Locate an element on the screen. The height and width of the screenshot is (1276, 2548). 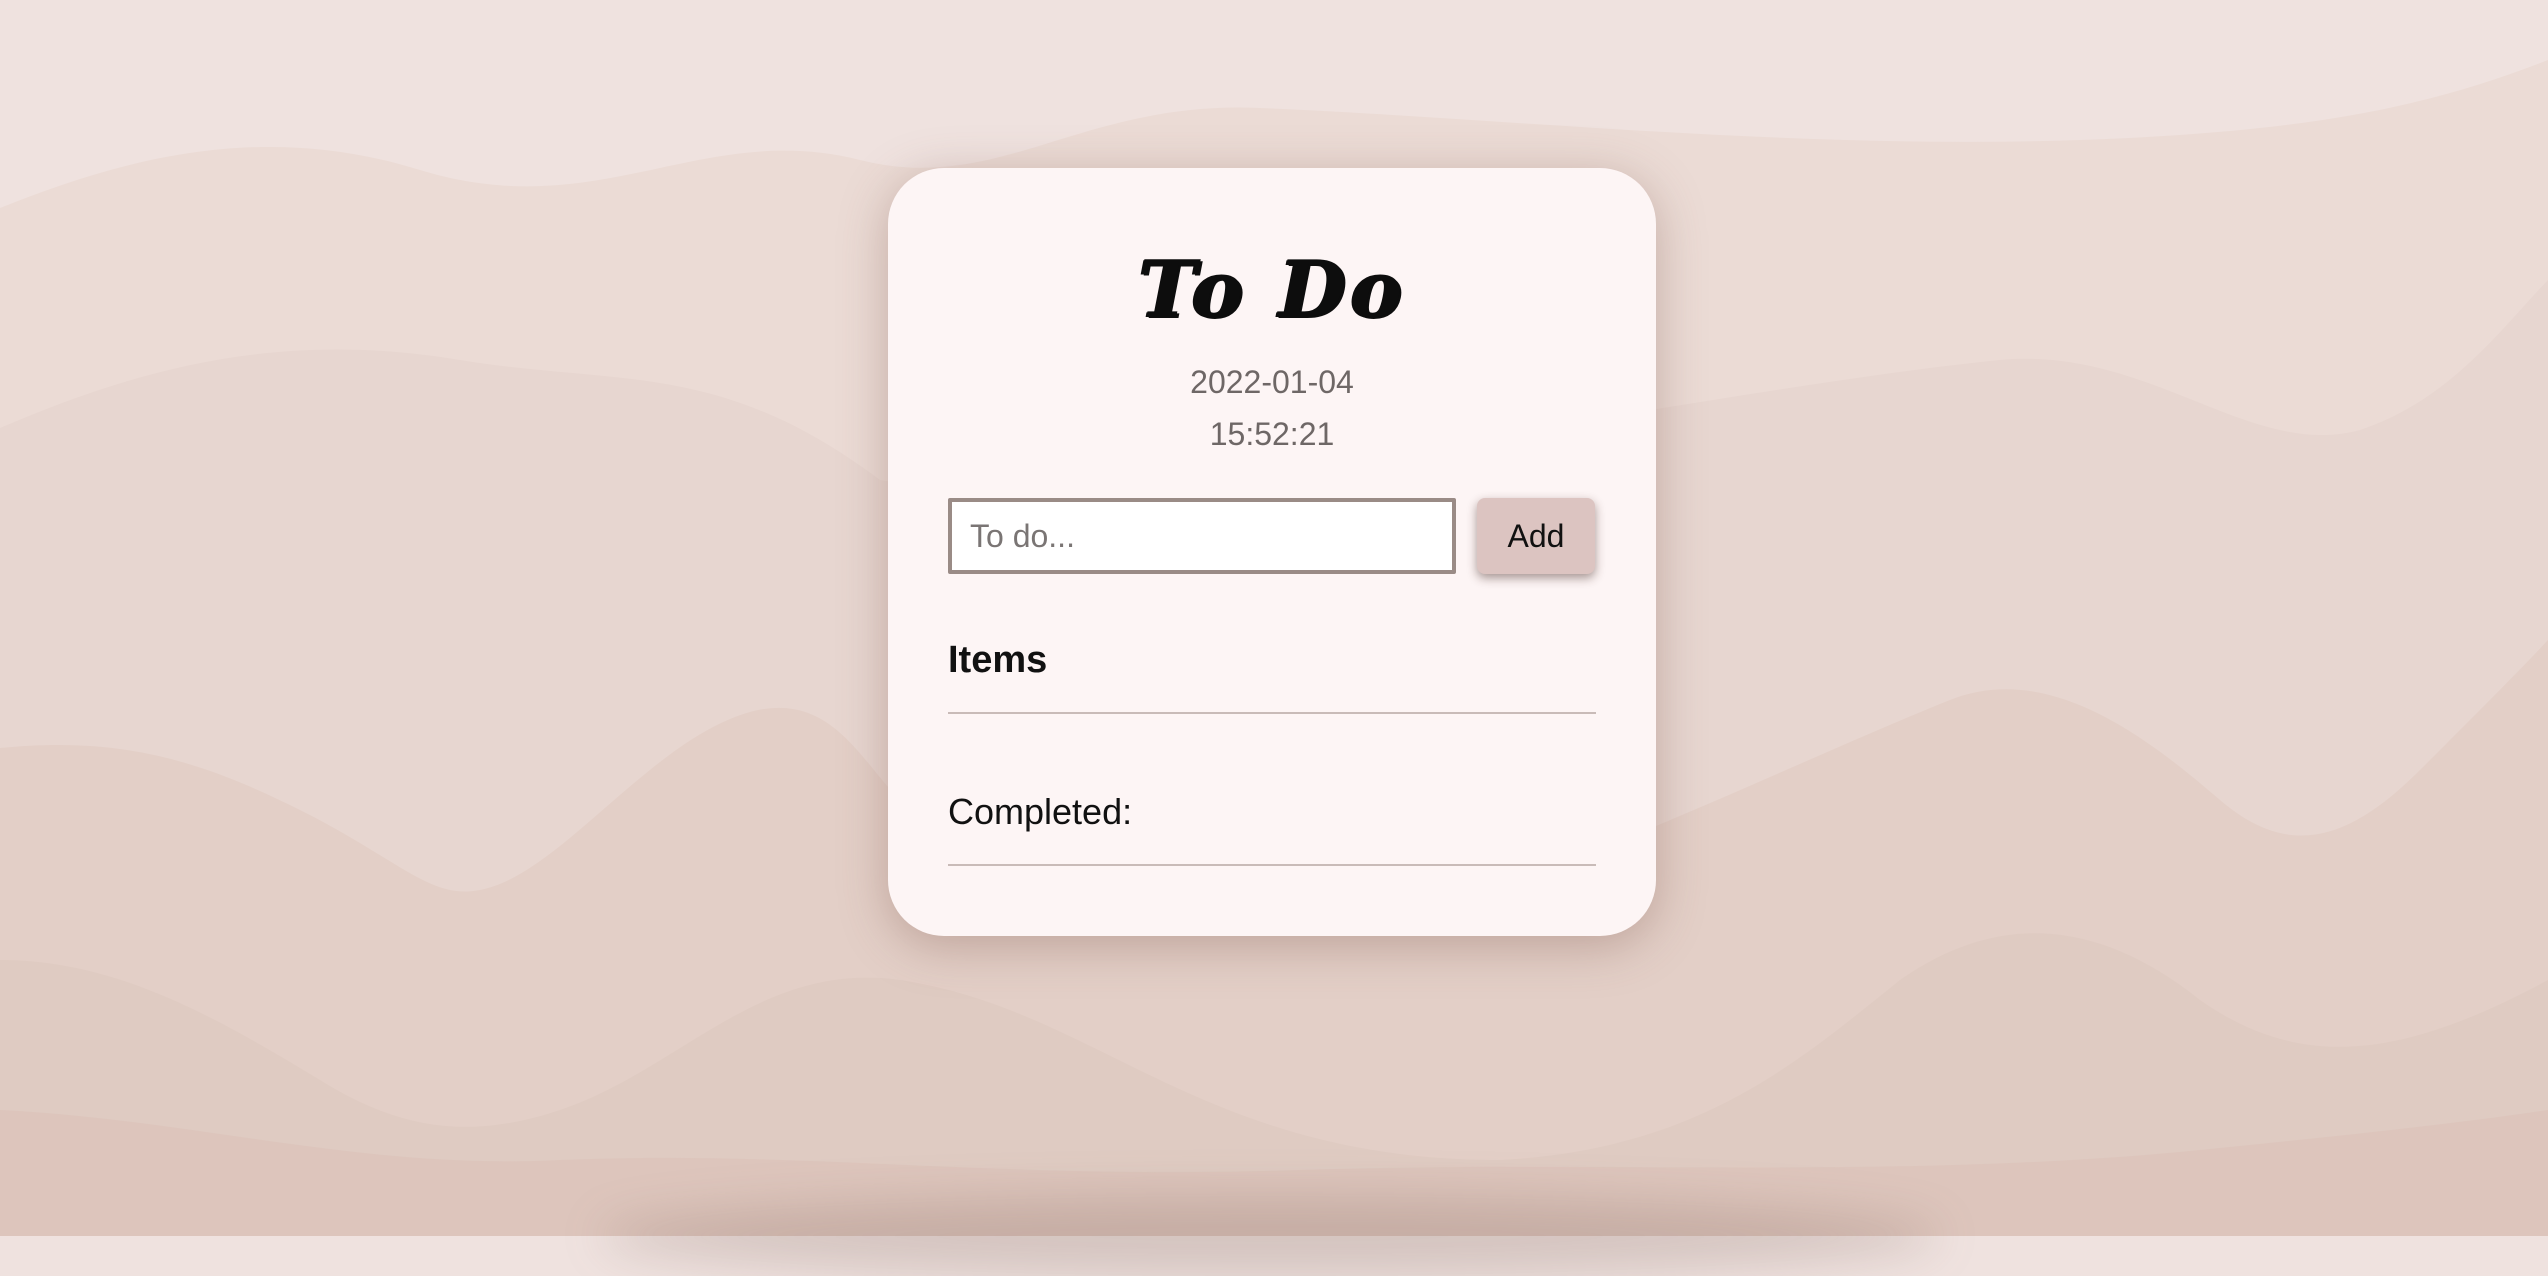
app-title: To Do is located at coordinates (1272, 289).